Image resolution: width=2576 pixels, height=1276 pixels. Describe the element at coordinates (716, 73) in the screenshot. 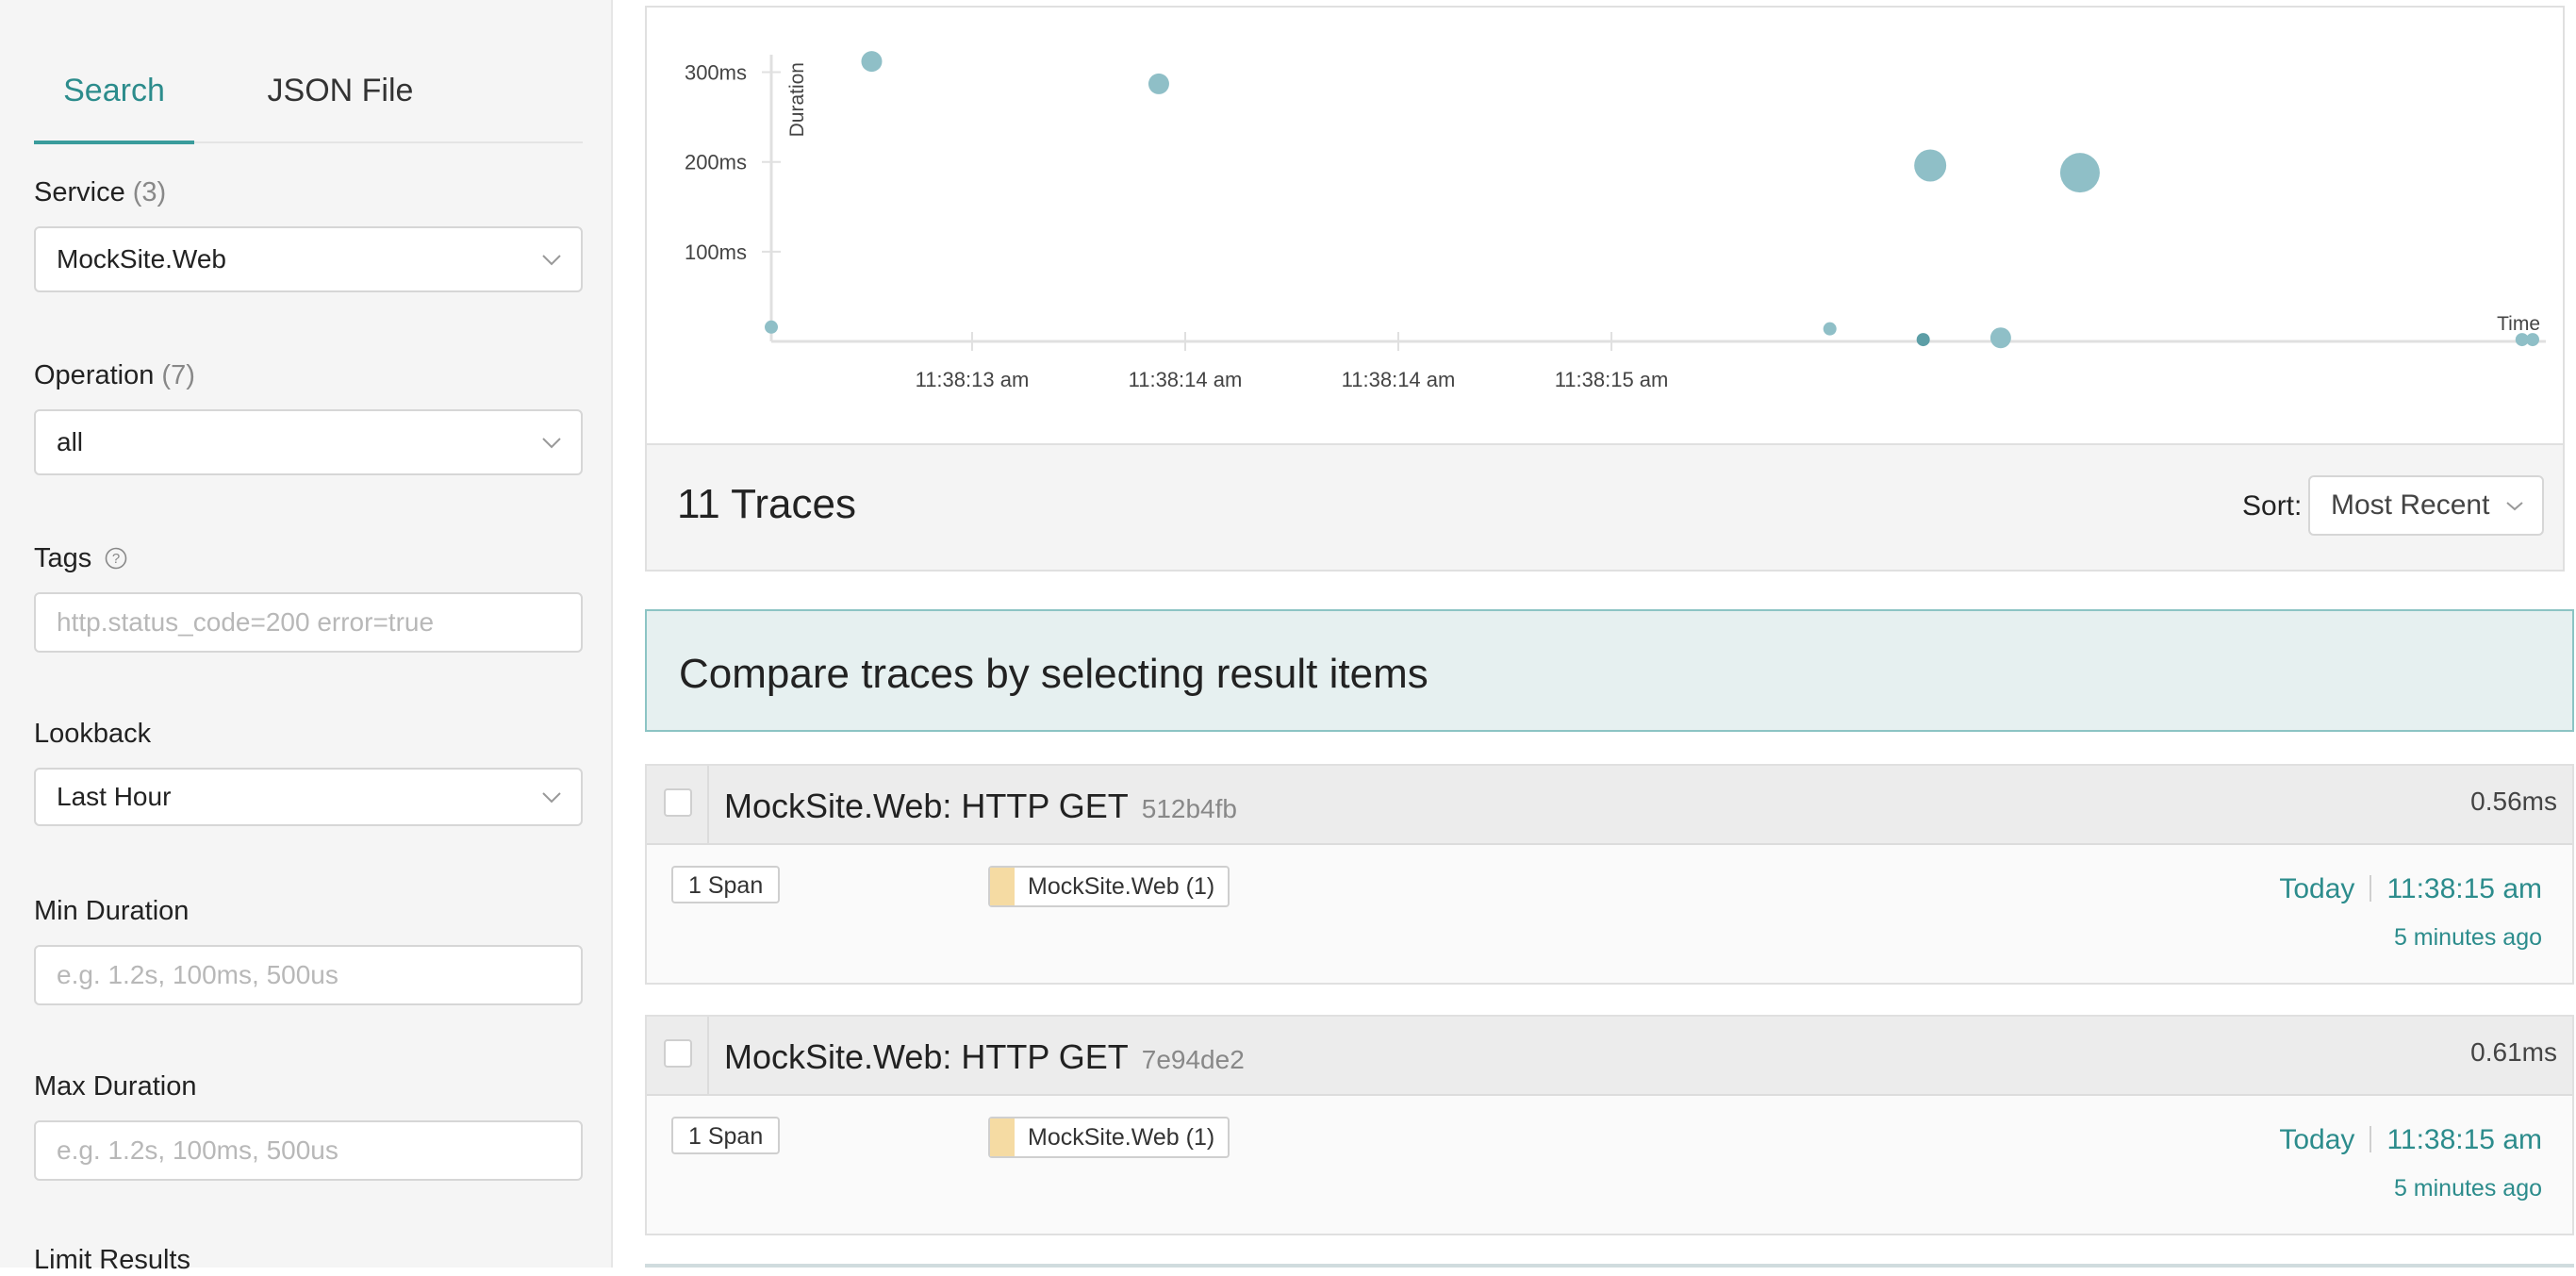

I see `y-tick-label: 300ms` at that location.